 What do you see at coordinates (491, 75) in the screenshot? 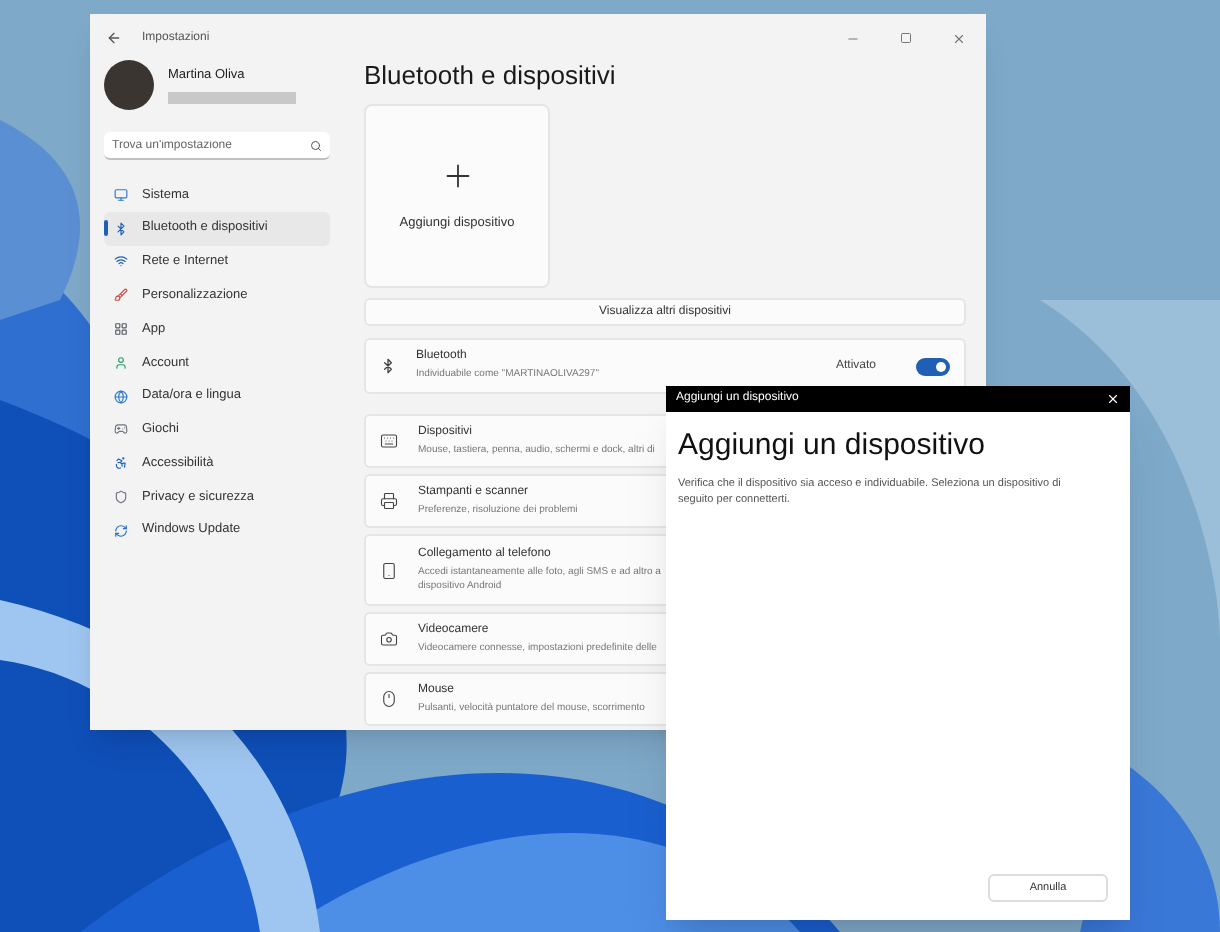
I see `page-title: Bluetooth e dispositivi` at bounding box center [491, 75].